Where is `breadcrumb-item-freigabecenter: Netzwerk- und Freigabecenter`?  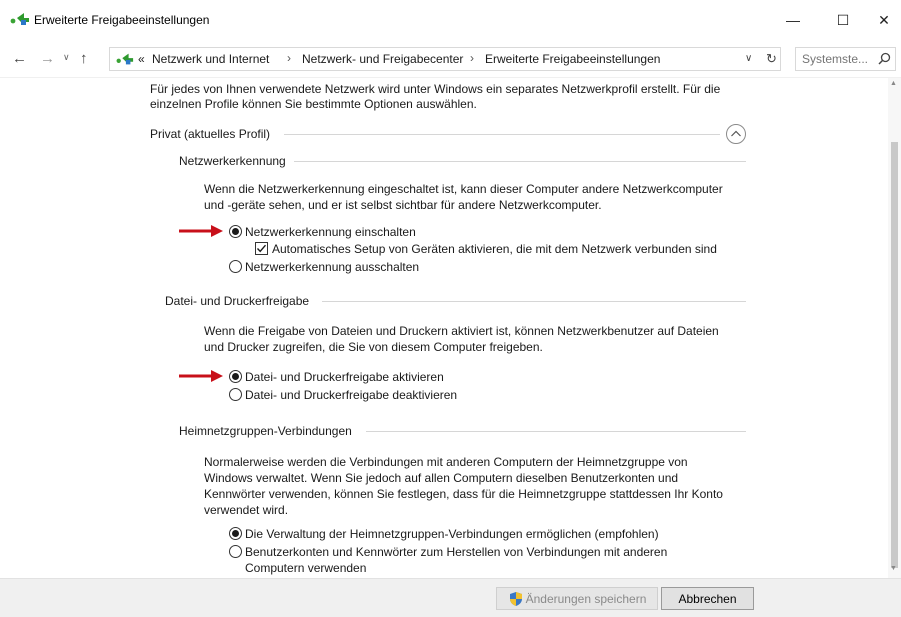
breadcrumb-item-freigabecenter: Netzwerk- und Freigabecenter is located at coordinates (382, 59).